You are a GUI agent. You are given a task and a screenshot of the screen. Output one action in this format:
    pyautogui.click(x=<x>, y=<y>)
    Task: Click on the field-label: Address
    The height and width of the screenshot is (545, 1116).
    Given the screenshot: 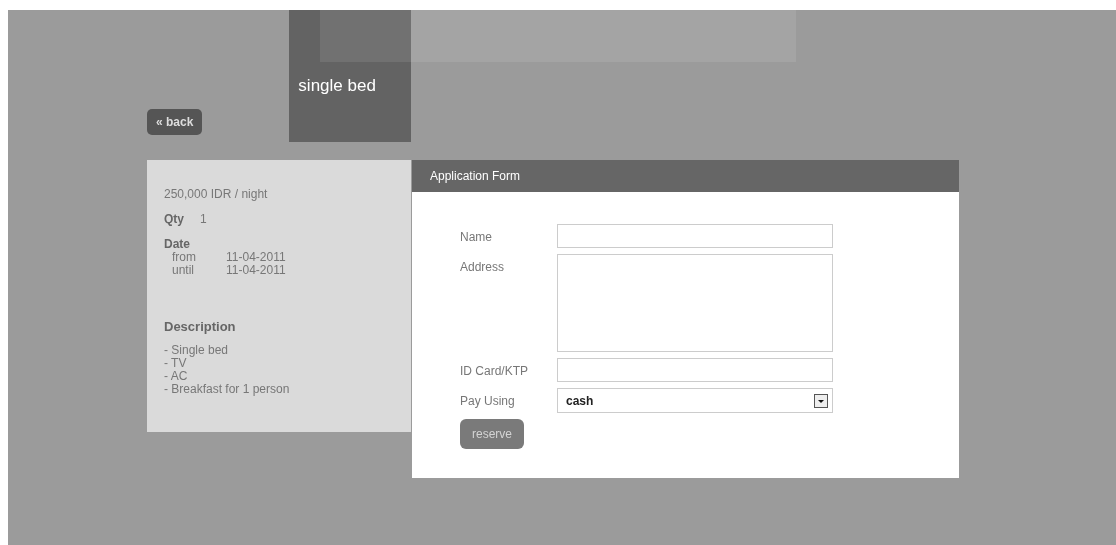 What is the action you would take?
    pyautogui.click(x=483, y=266)
    